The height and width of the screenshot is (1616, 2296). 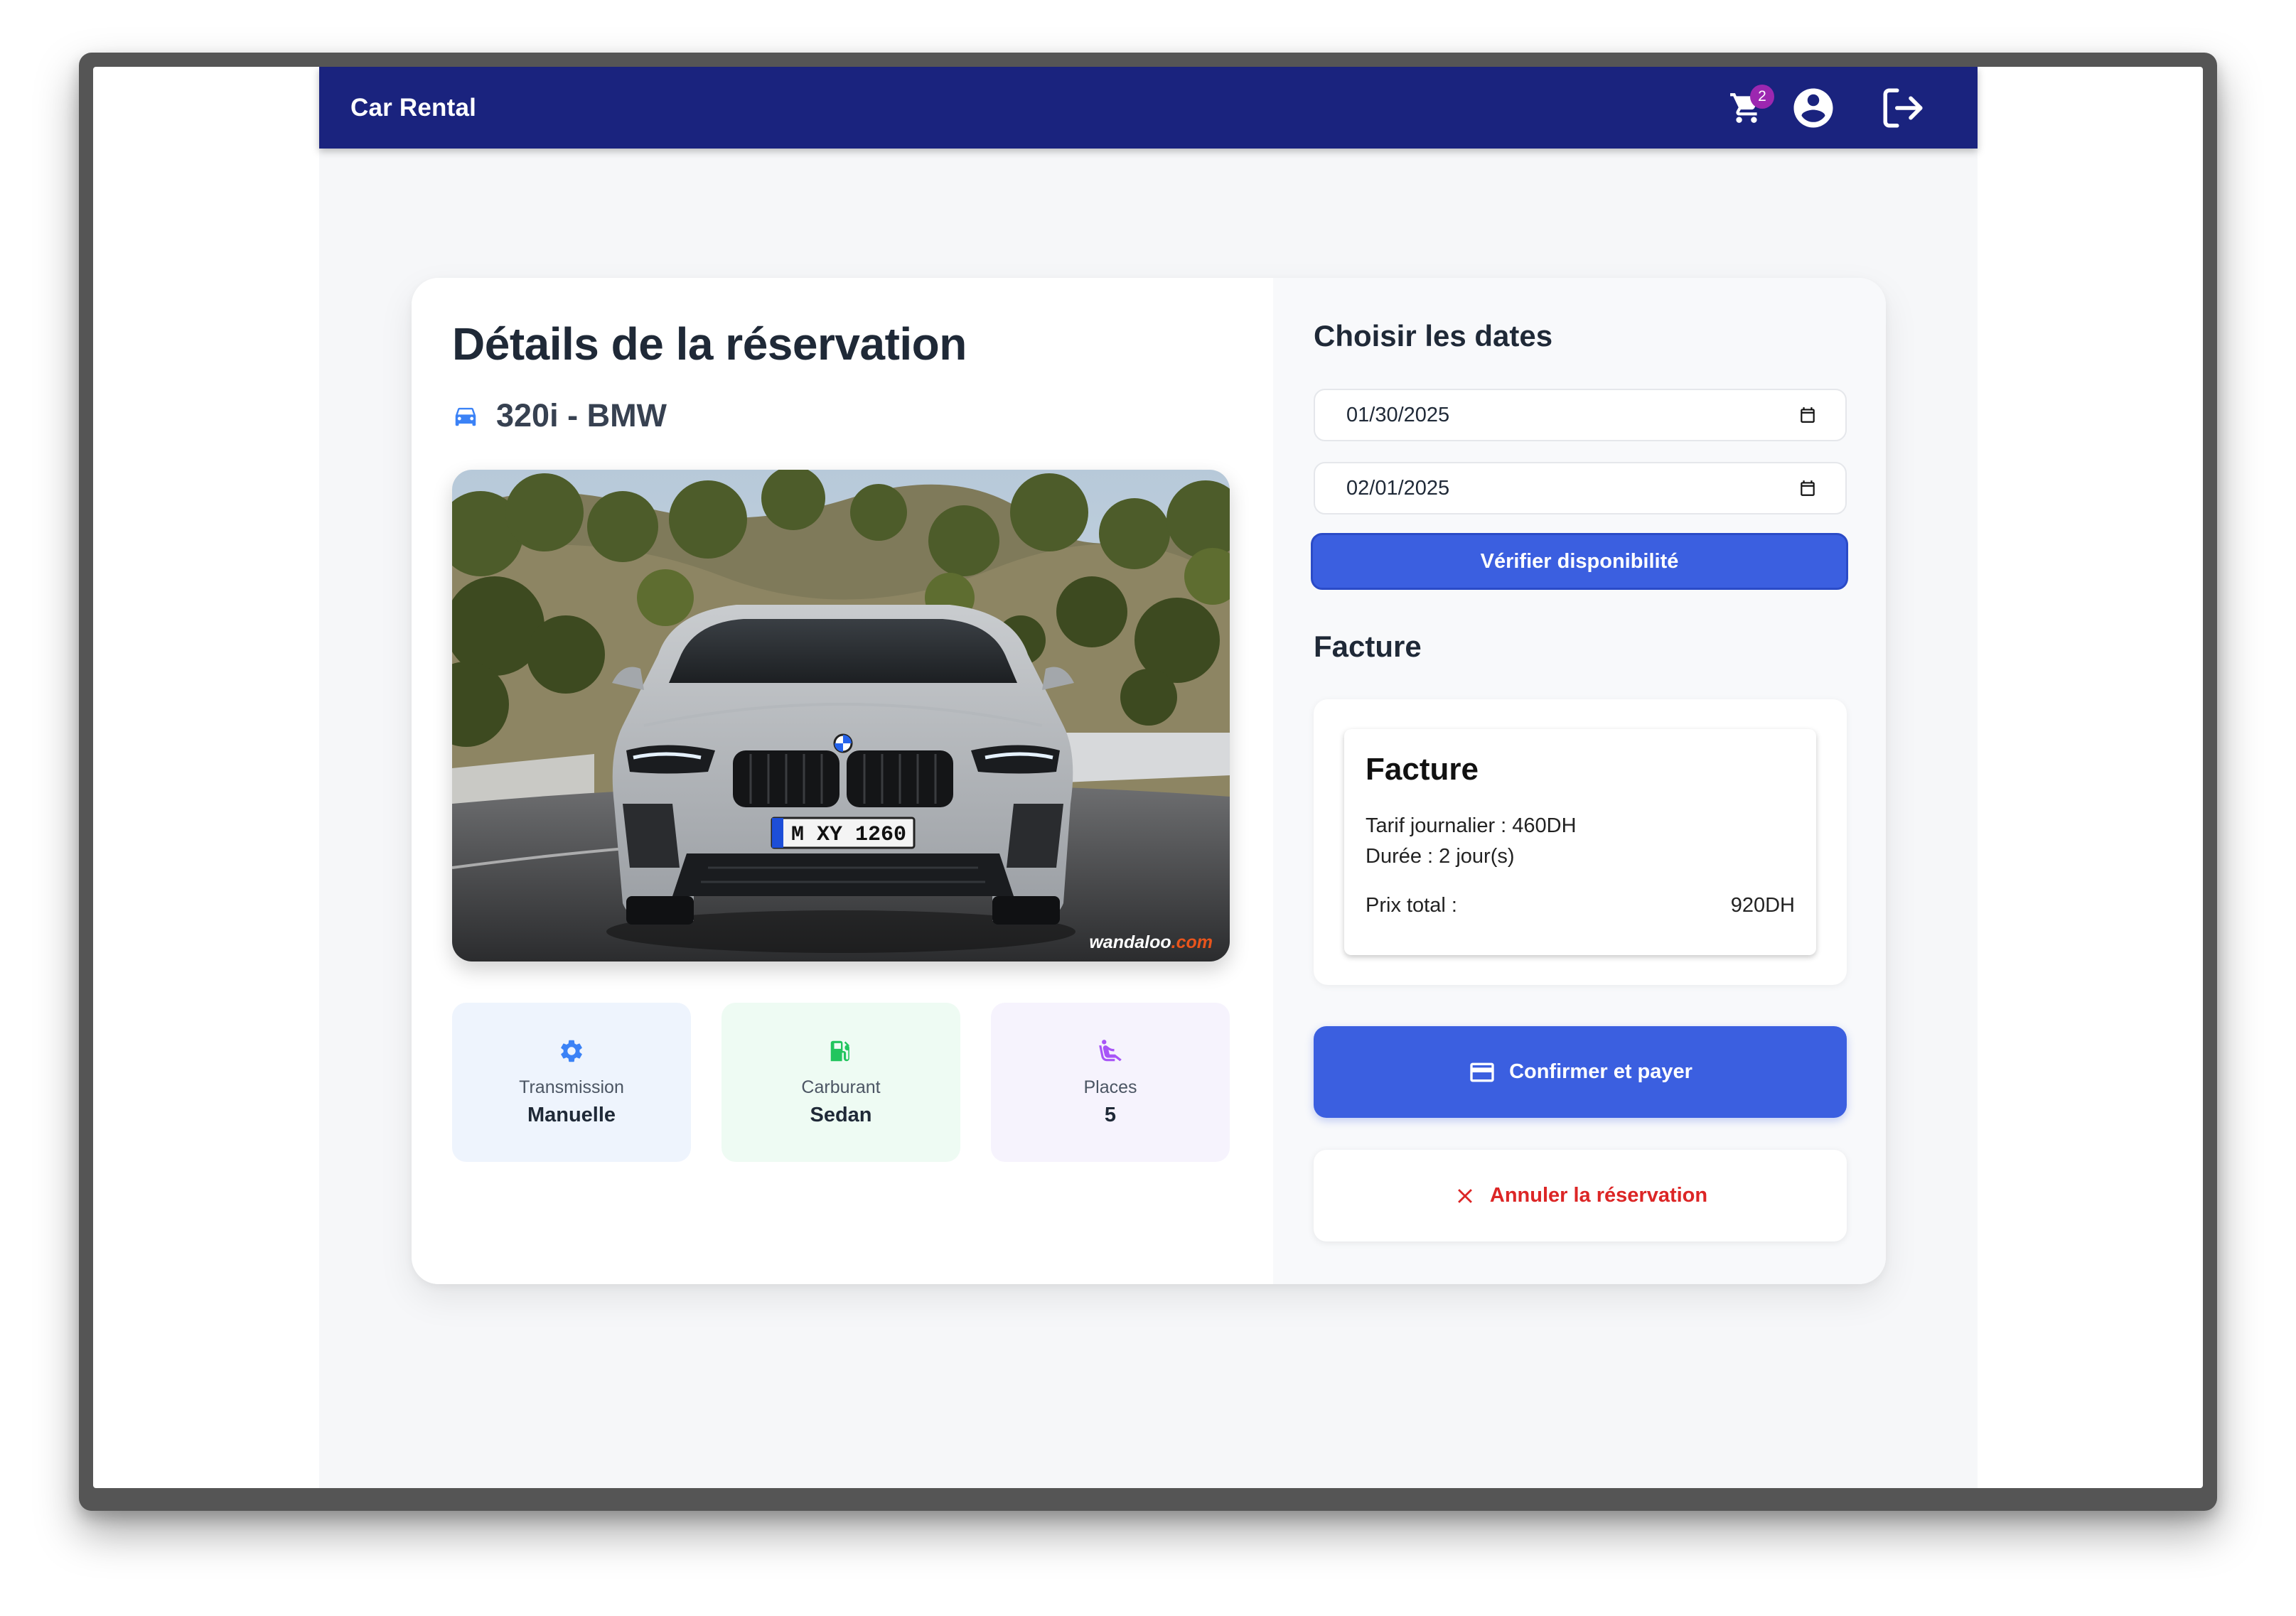 I want to click on spec-value: Manuelle, so click(x=571, y=1115).